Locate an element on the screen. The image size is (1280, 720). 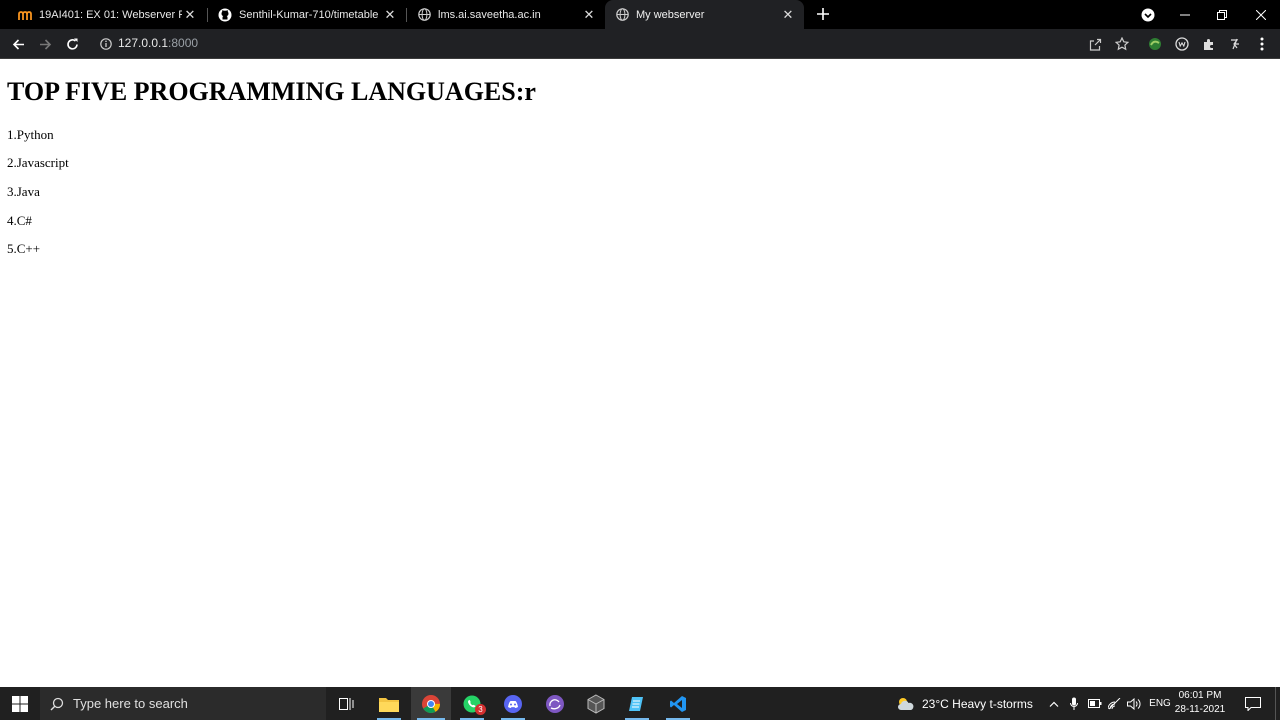
file-explorer-button is located at coordinates (389, 703).